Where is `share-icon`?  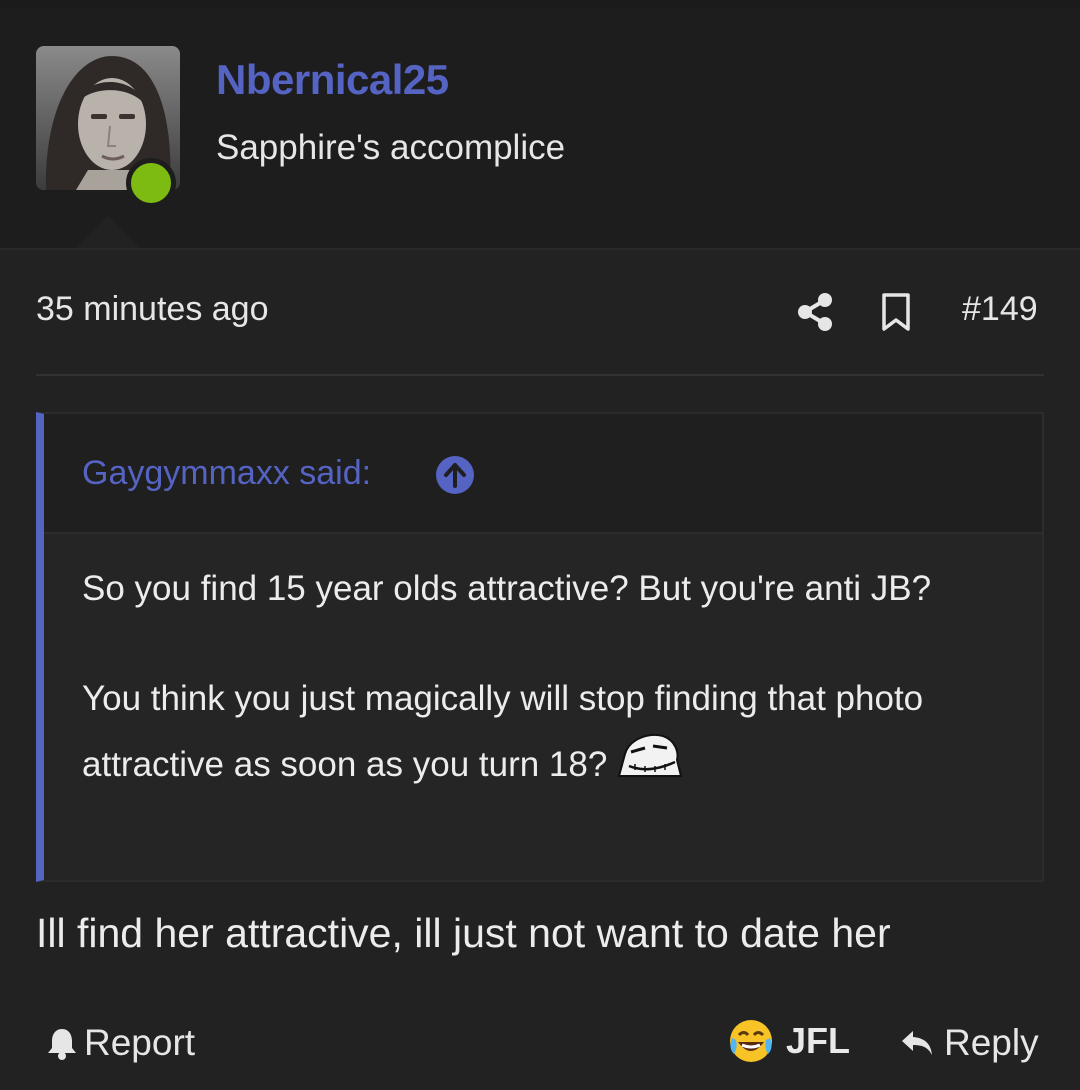
share-icon is located at coordinates (815, 312).